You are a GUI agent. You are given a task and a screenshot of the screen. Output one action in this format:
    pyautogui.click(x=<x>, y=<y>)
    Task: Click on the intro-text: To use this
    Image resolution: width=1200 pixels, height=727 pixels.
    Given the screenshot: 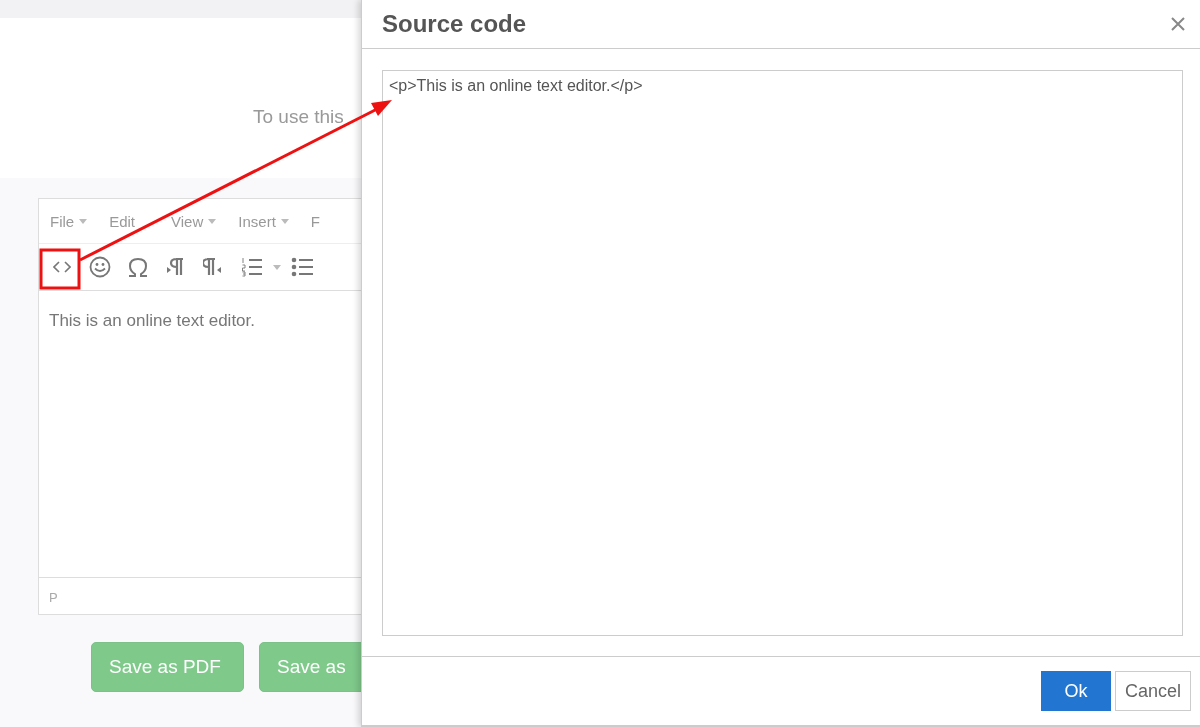 What is the action you would take?
    pyautogui.click(x=299, y=117)
    